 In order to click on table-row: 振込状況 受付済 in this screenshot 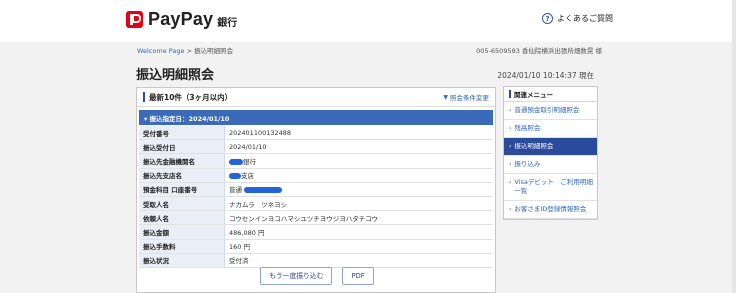, I will do `click(316, 260)`.